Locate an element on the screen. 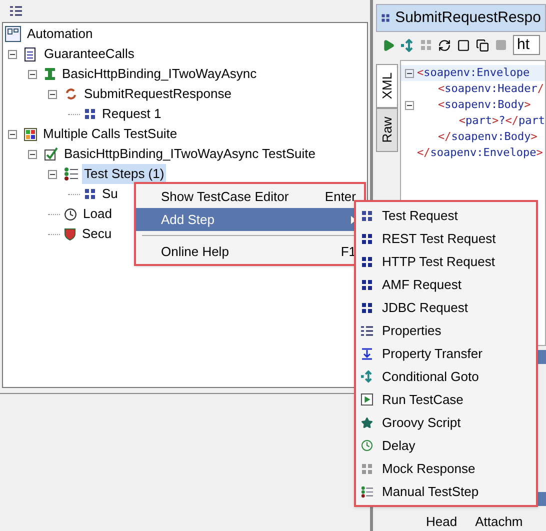  code-line: </soapenv:Envelope> is located at coordinates (480, 152).